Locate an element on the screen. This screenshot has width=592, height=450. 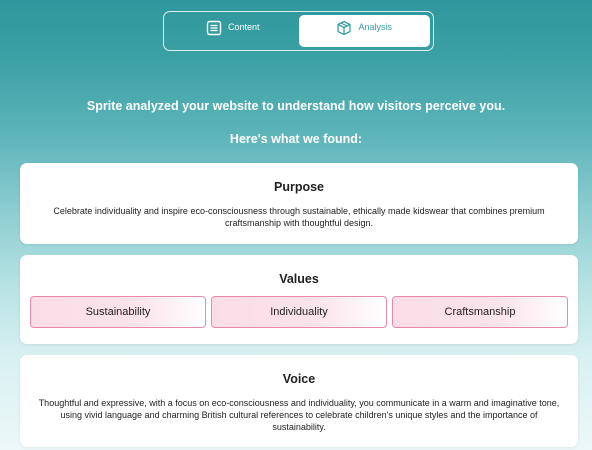
tab-content-label: Content is located at coordinates (243, 27).